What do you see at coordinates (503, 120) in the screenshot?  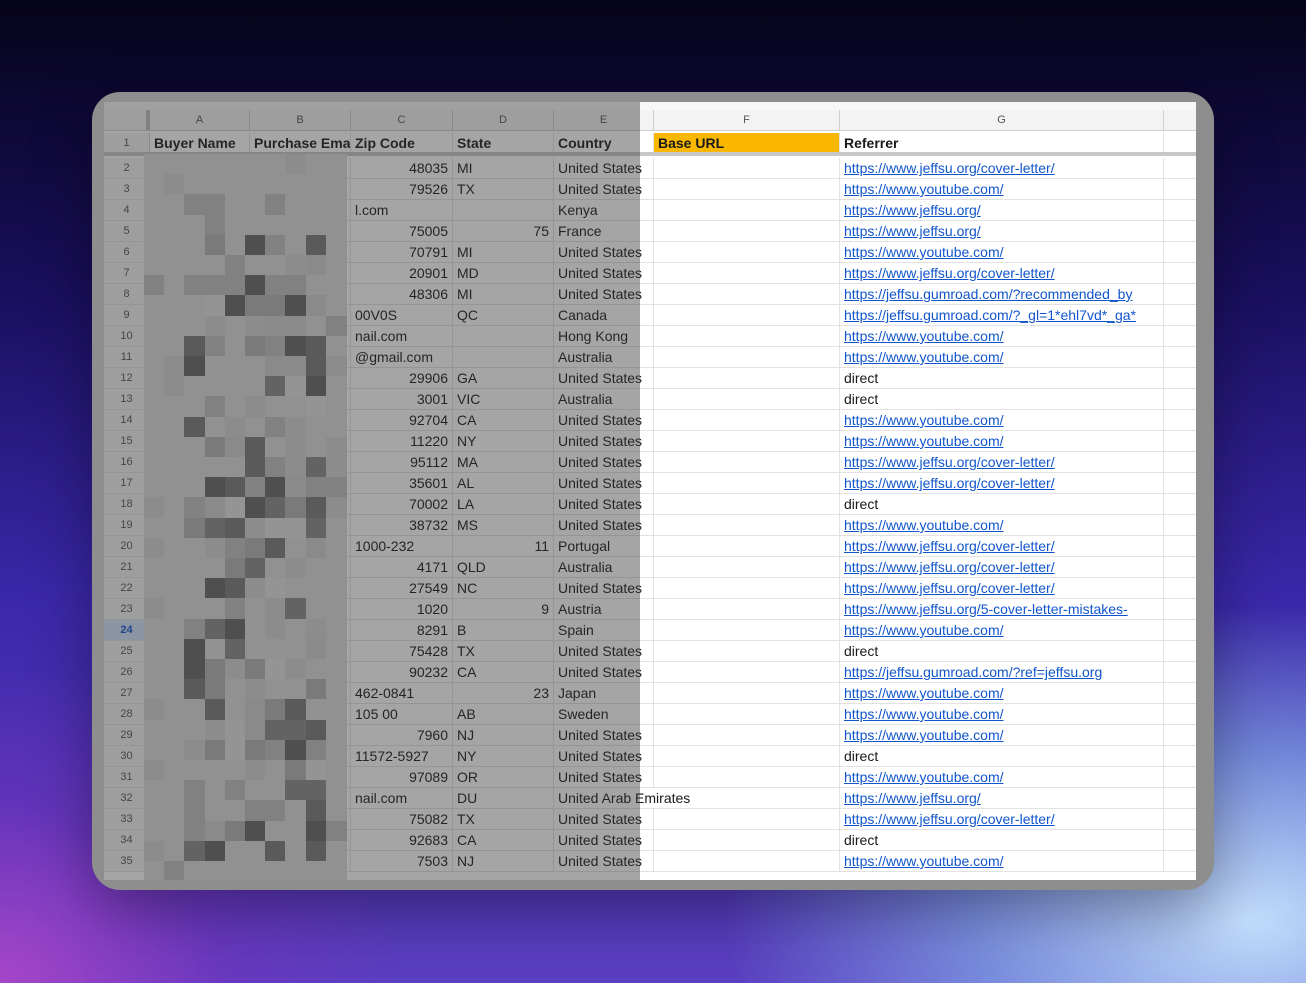 I see `column-header-d: D` at bounding box center [503, 120].